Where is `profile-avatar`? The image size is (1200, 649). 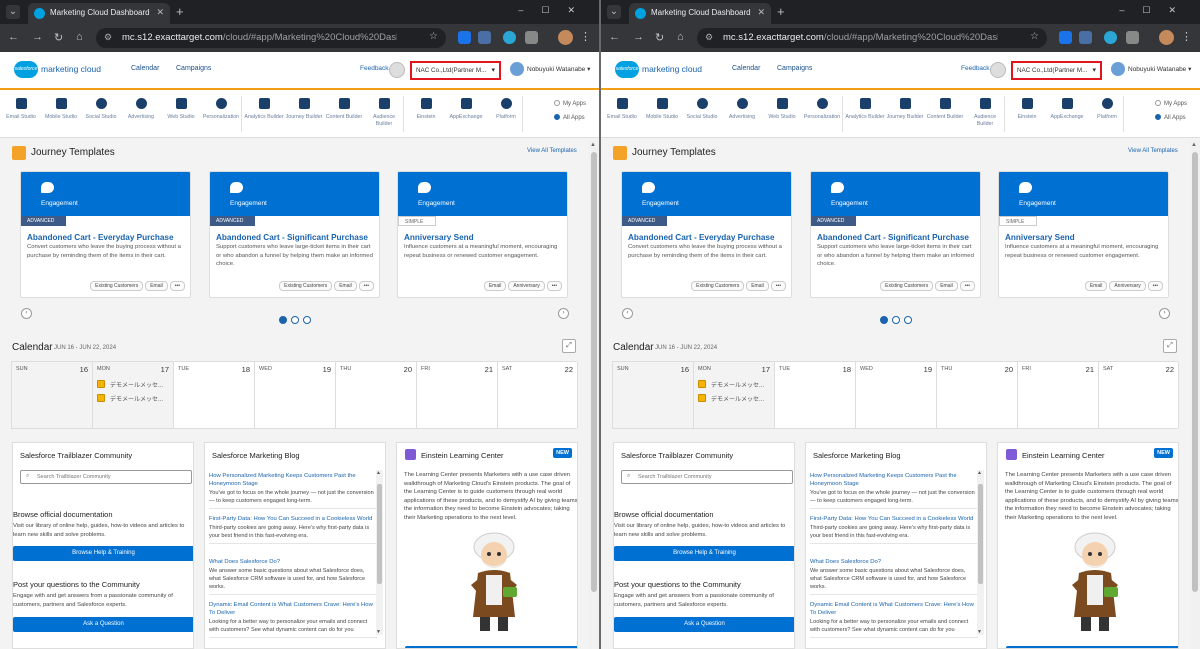 profile-avatar is located at coordinates (565, 37).